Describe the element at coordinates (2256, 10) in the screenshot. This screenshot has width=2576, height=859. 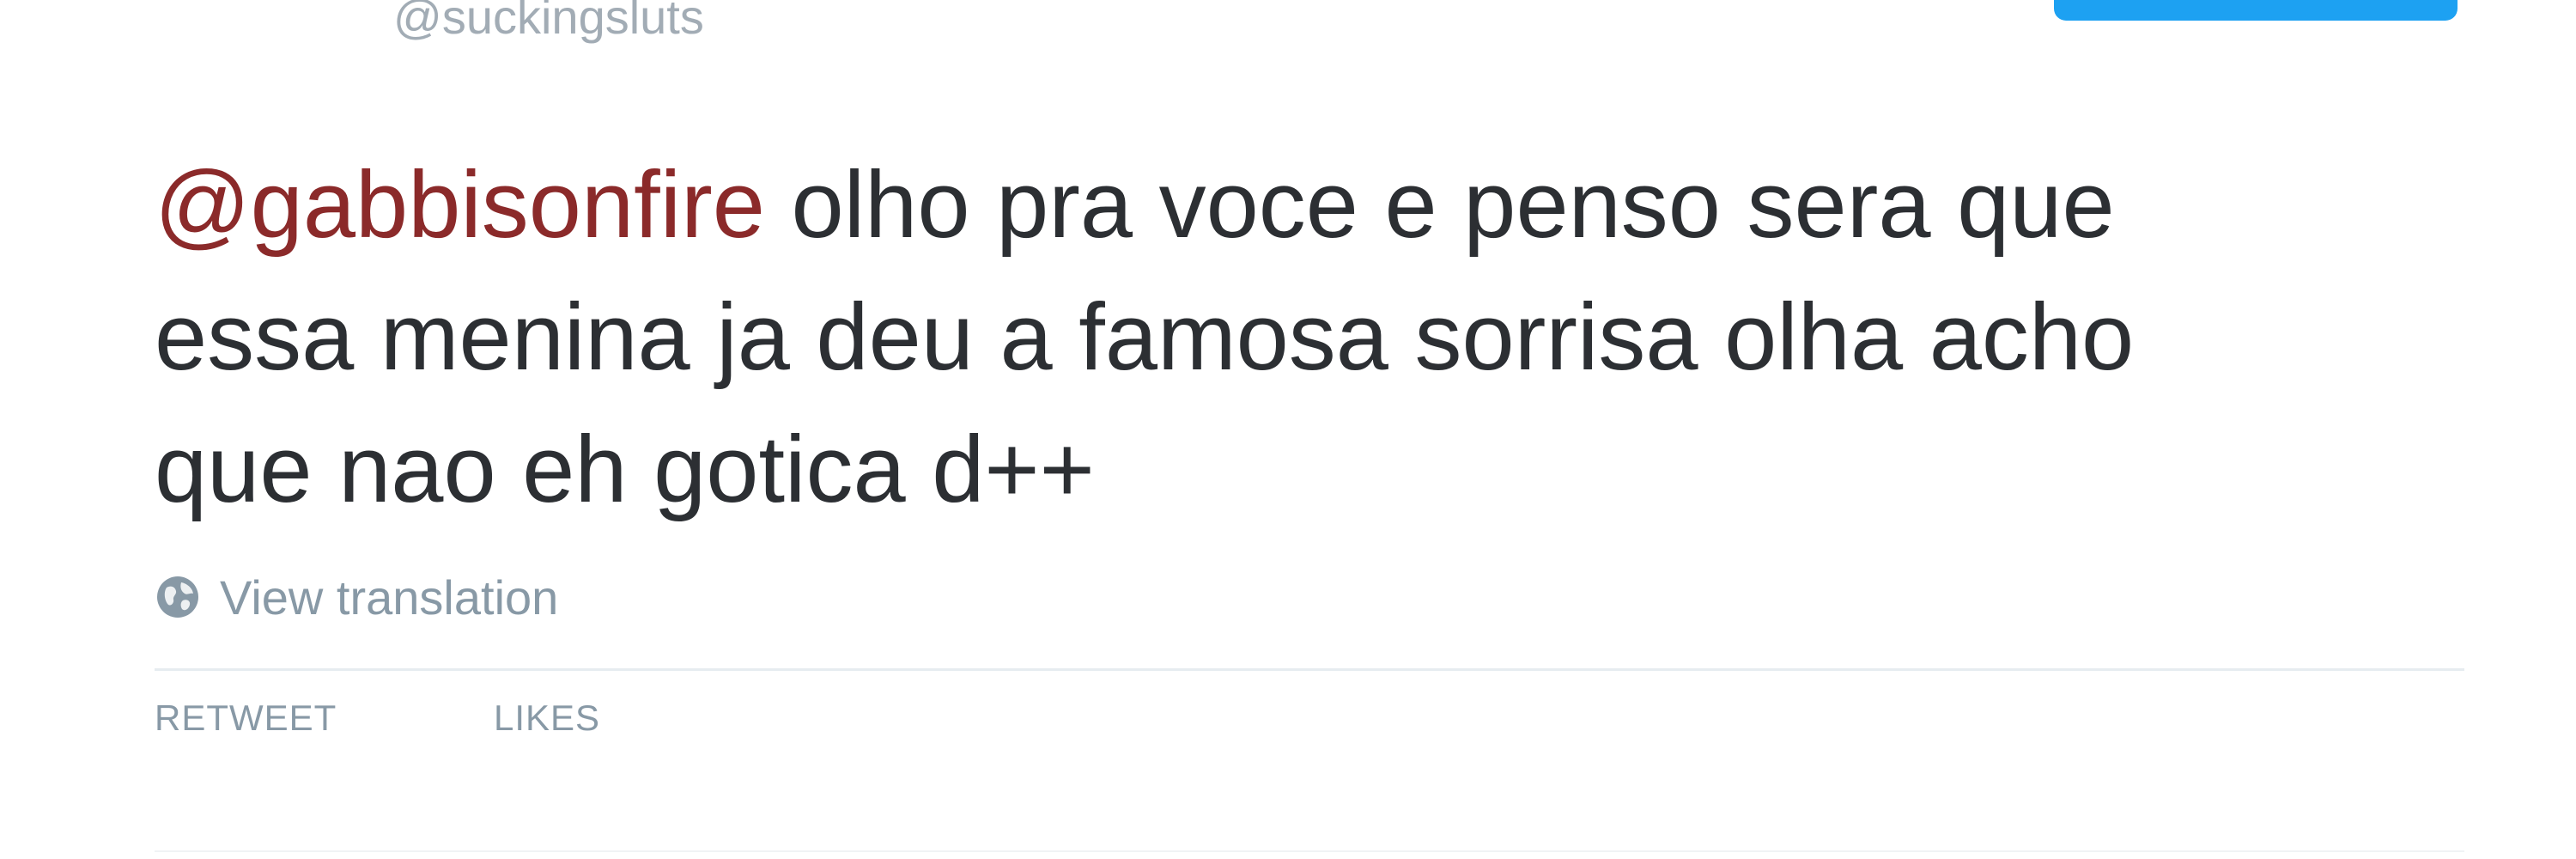
I see `follow-button` at that location.